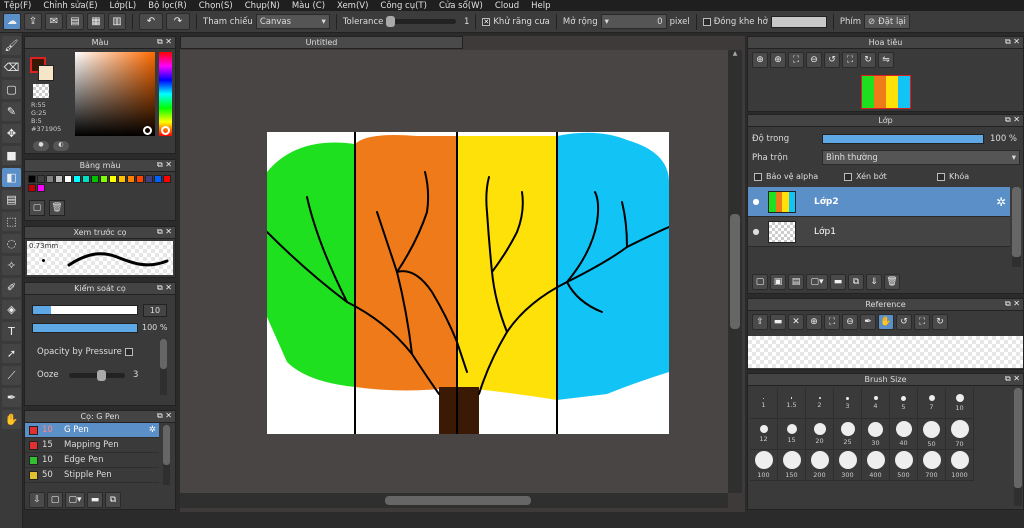 This screenshot has height=528, width=1024. I want to click on brush-size-cell: 2, so click(820, 403).